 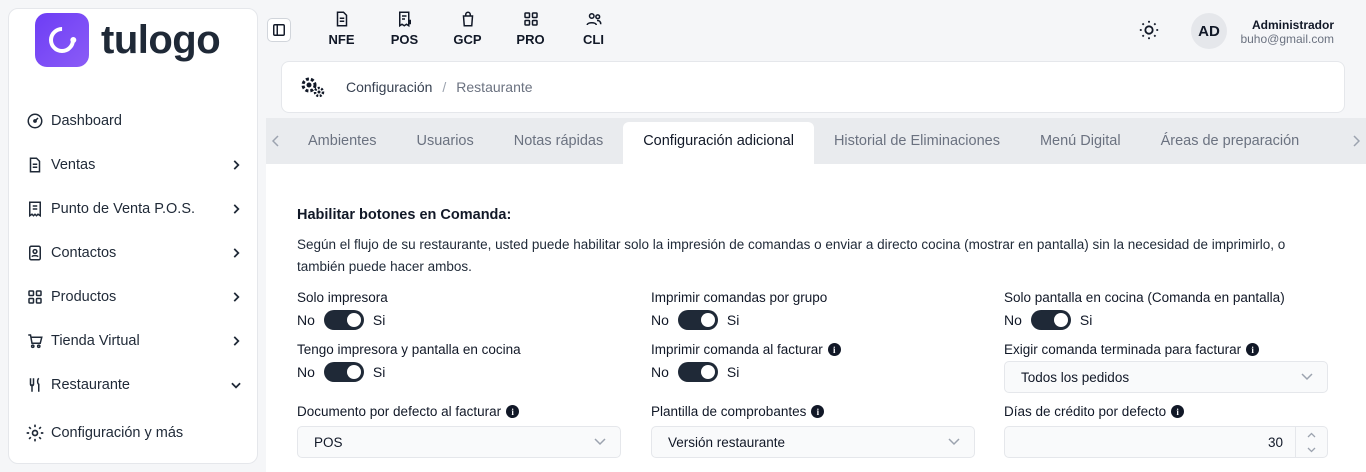 What do you see at coordinates (133, 385) in the screenshot?
I see `sidebar-item-restaurante: Restaurante` at bounding box center [133, 385].